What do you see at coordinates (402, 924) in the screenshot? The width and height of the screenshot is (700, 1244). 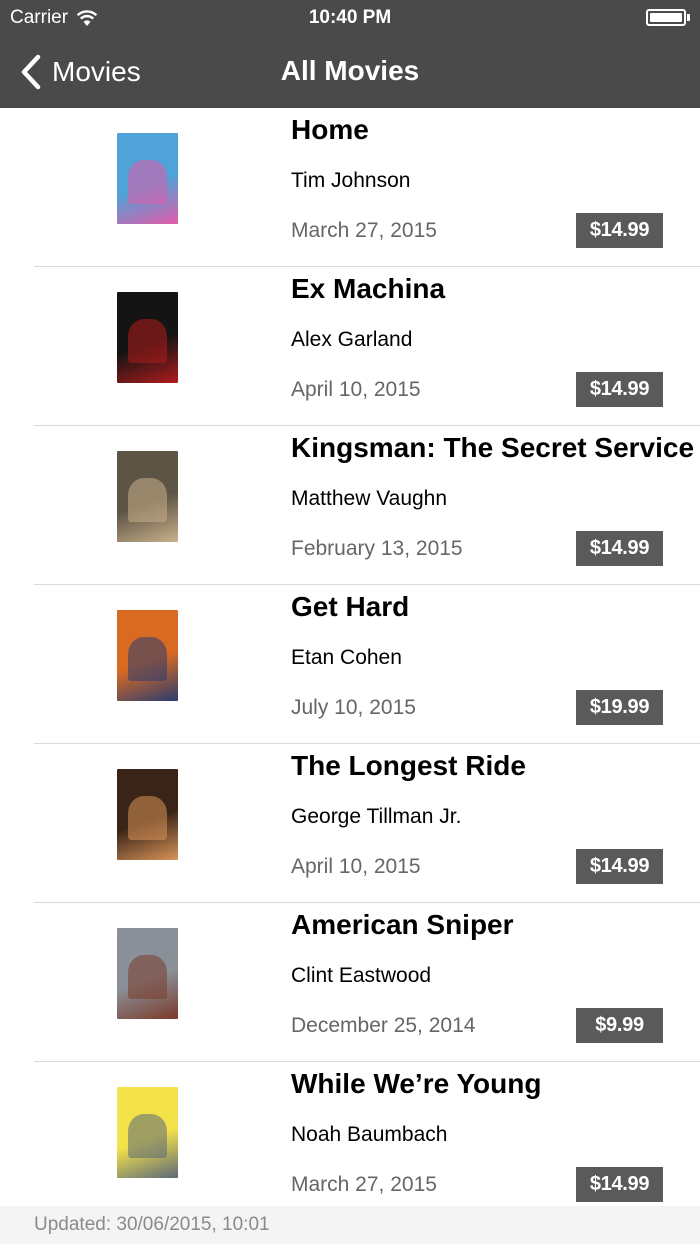 I see `movie-title: American Sniper` at bounding box center [402, 924].